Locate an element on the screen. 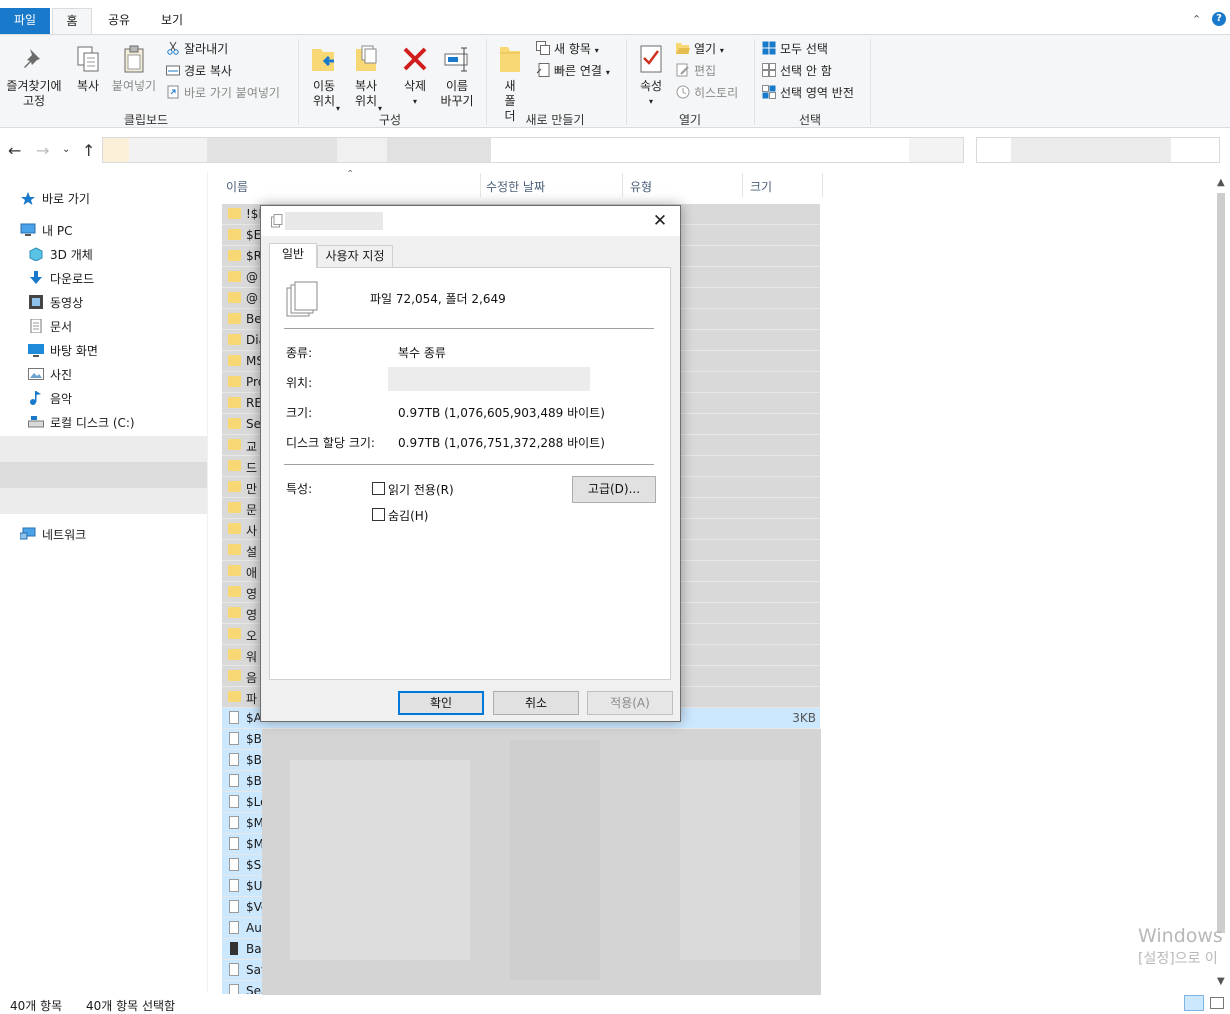 The height and width of the screenshot is (1014, 1230). properties-check-icon is located at coordinates (651, 59).